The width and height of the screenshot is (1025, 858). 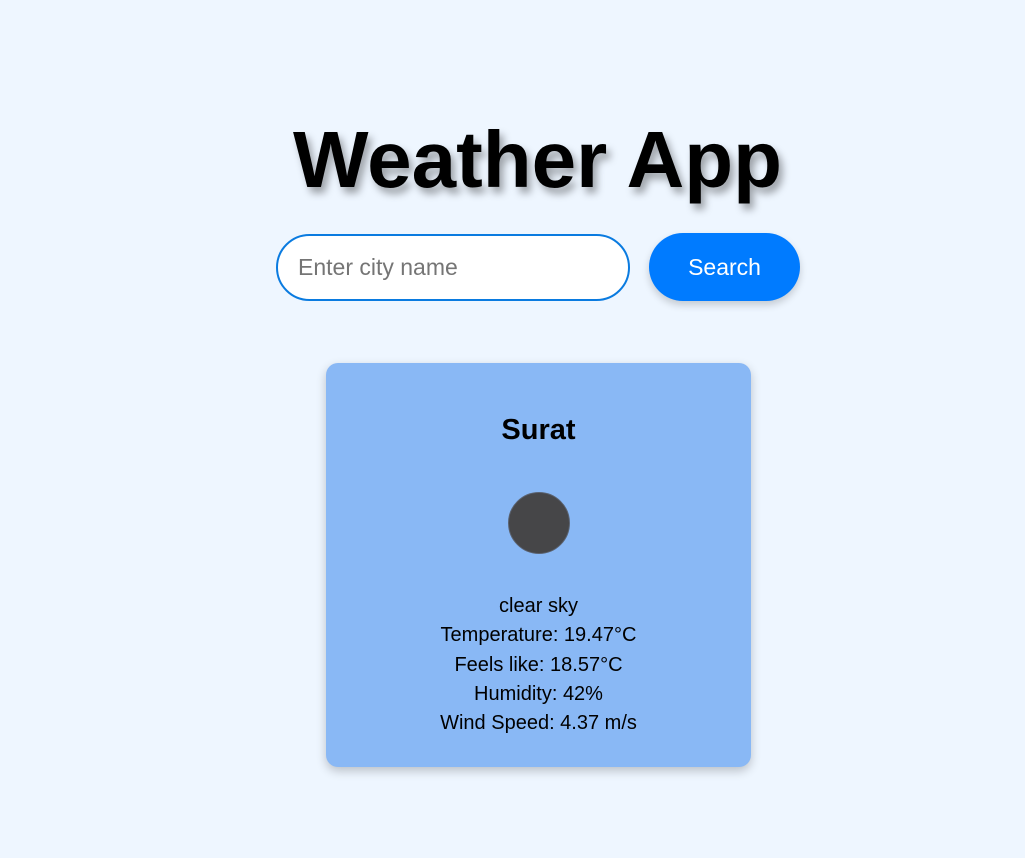 I want to click on search-button: Search, so click(x=724, y=267).